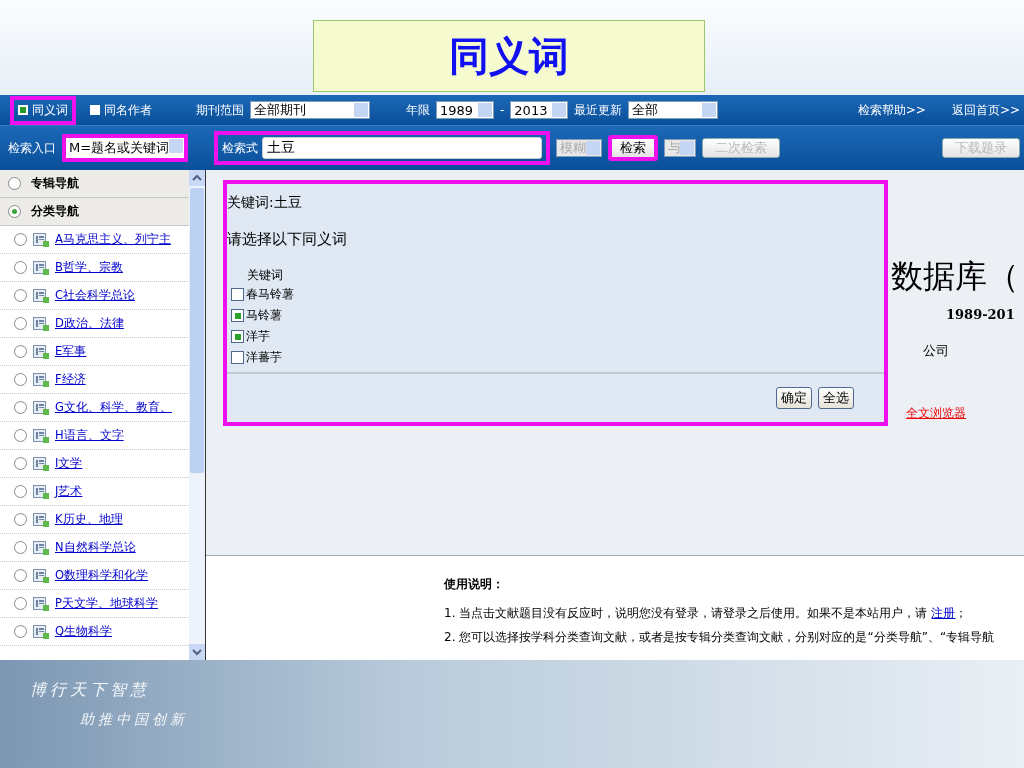 The image size is (1024, 768). Describe the element at coordinates (555, 336) in the screenshot. I see `synonym-option: 洋芋` at that location.